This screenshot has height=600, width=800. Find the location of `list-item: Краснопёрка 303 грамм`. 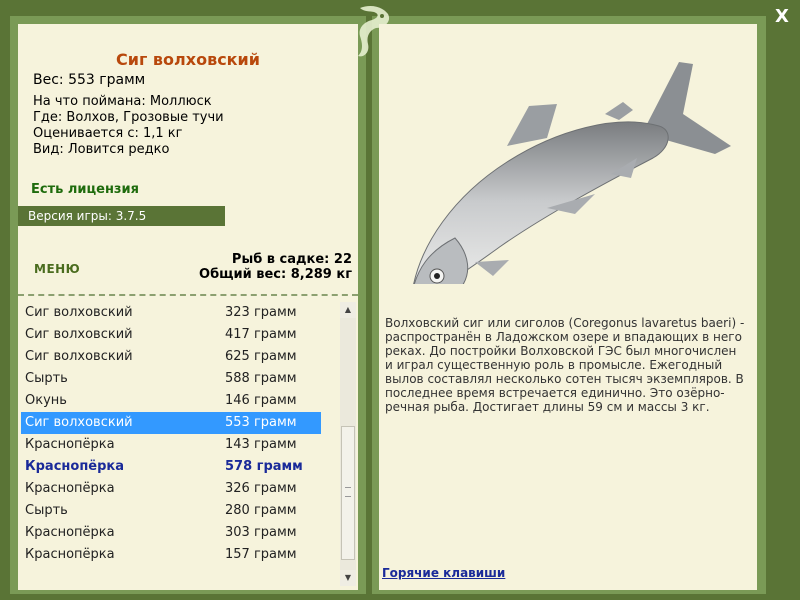

list-item: Краснопёрка 303 грамм is located at coordinates (171, 533).